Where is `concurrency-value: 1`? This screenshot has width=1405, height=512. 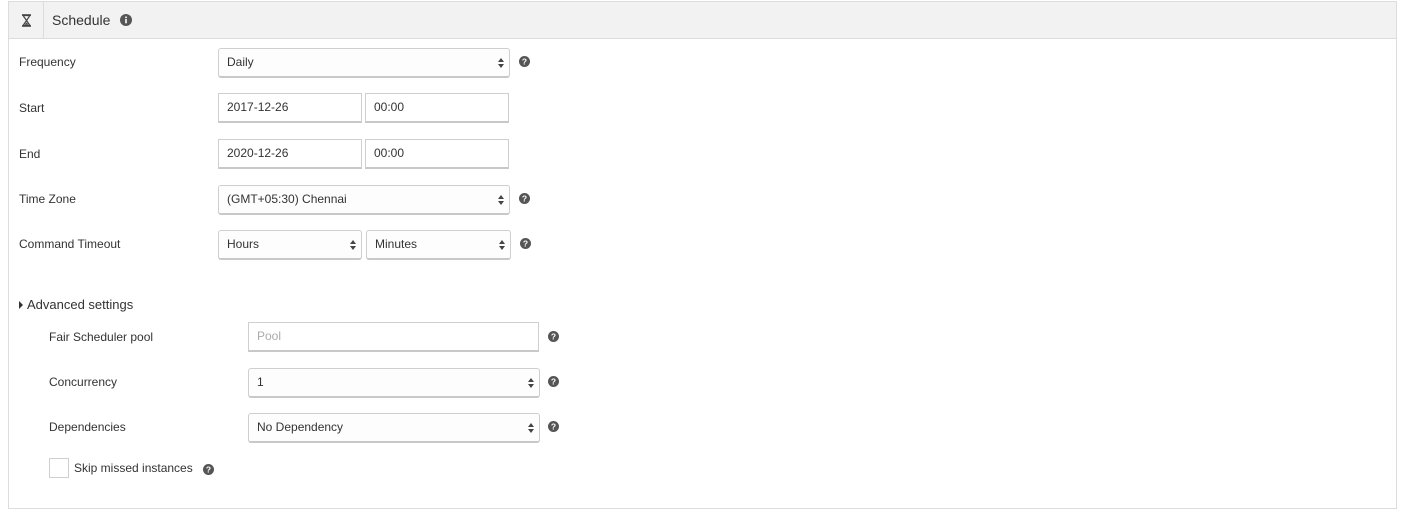 concurrency-value: 1 is located at coordinates (260, 382).